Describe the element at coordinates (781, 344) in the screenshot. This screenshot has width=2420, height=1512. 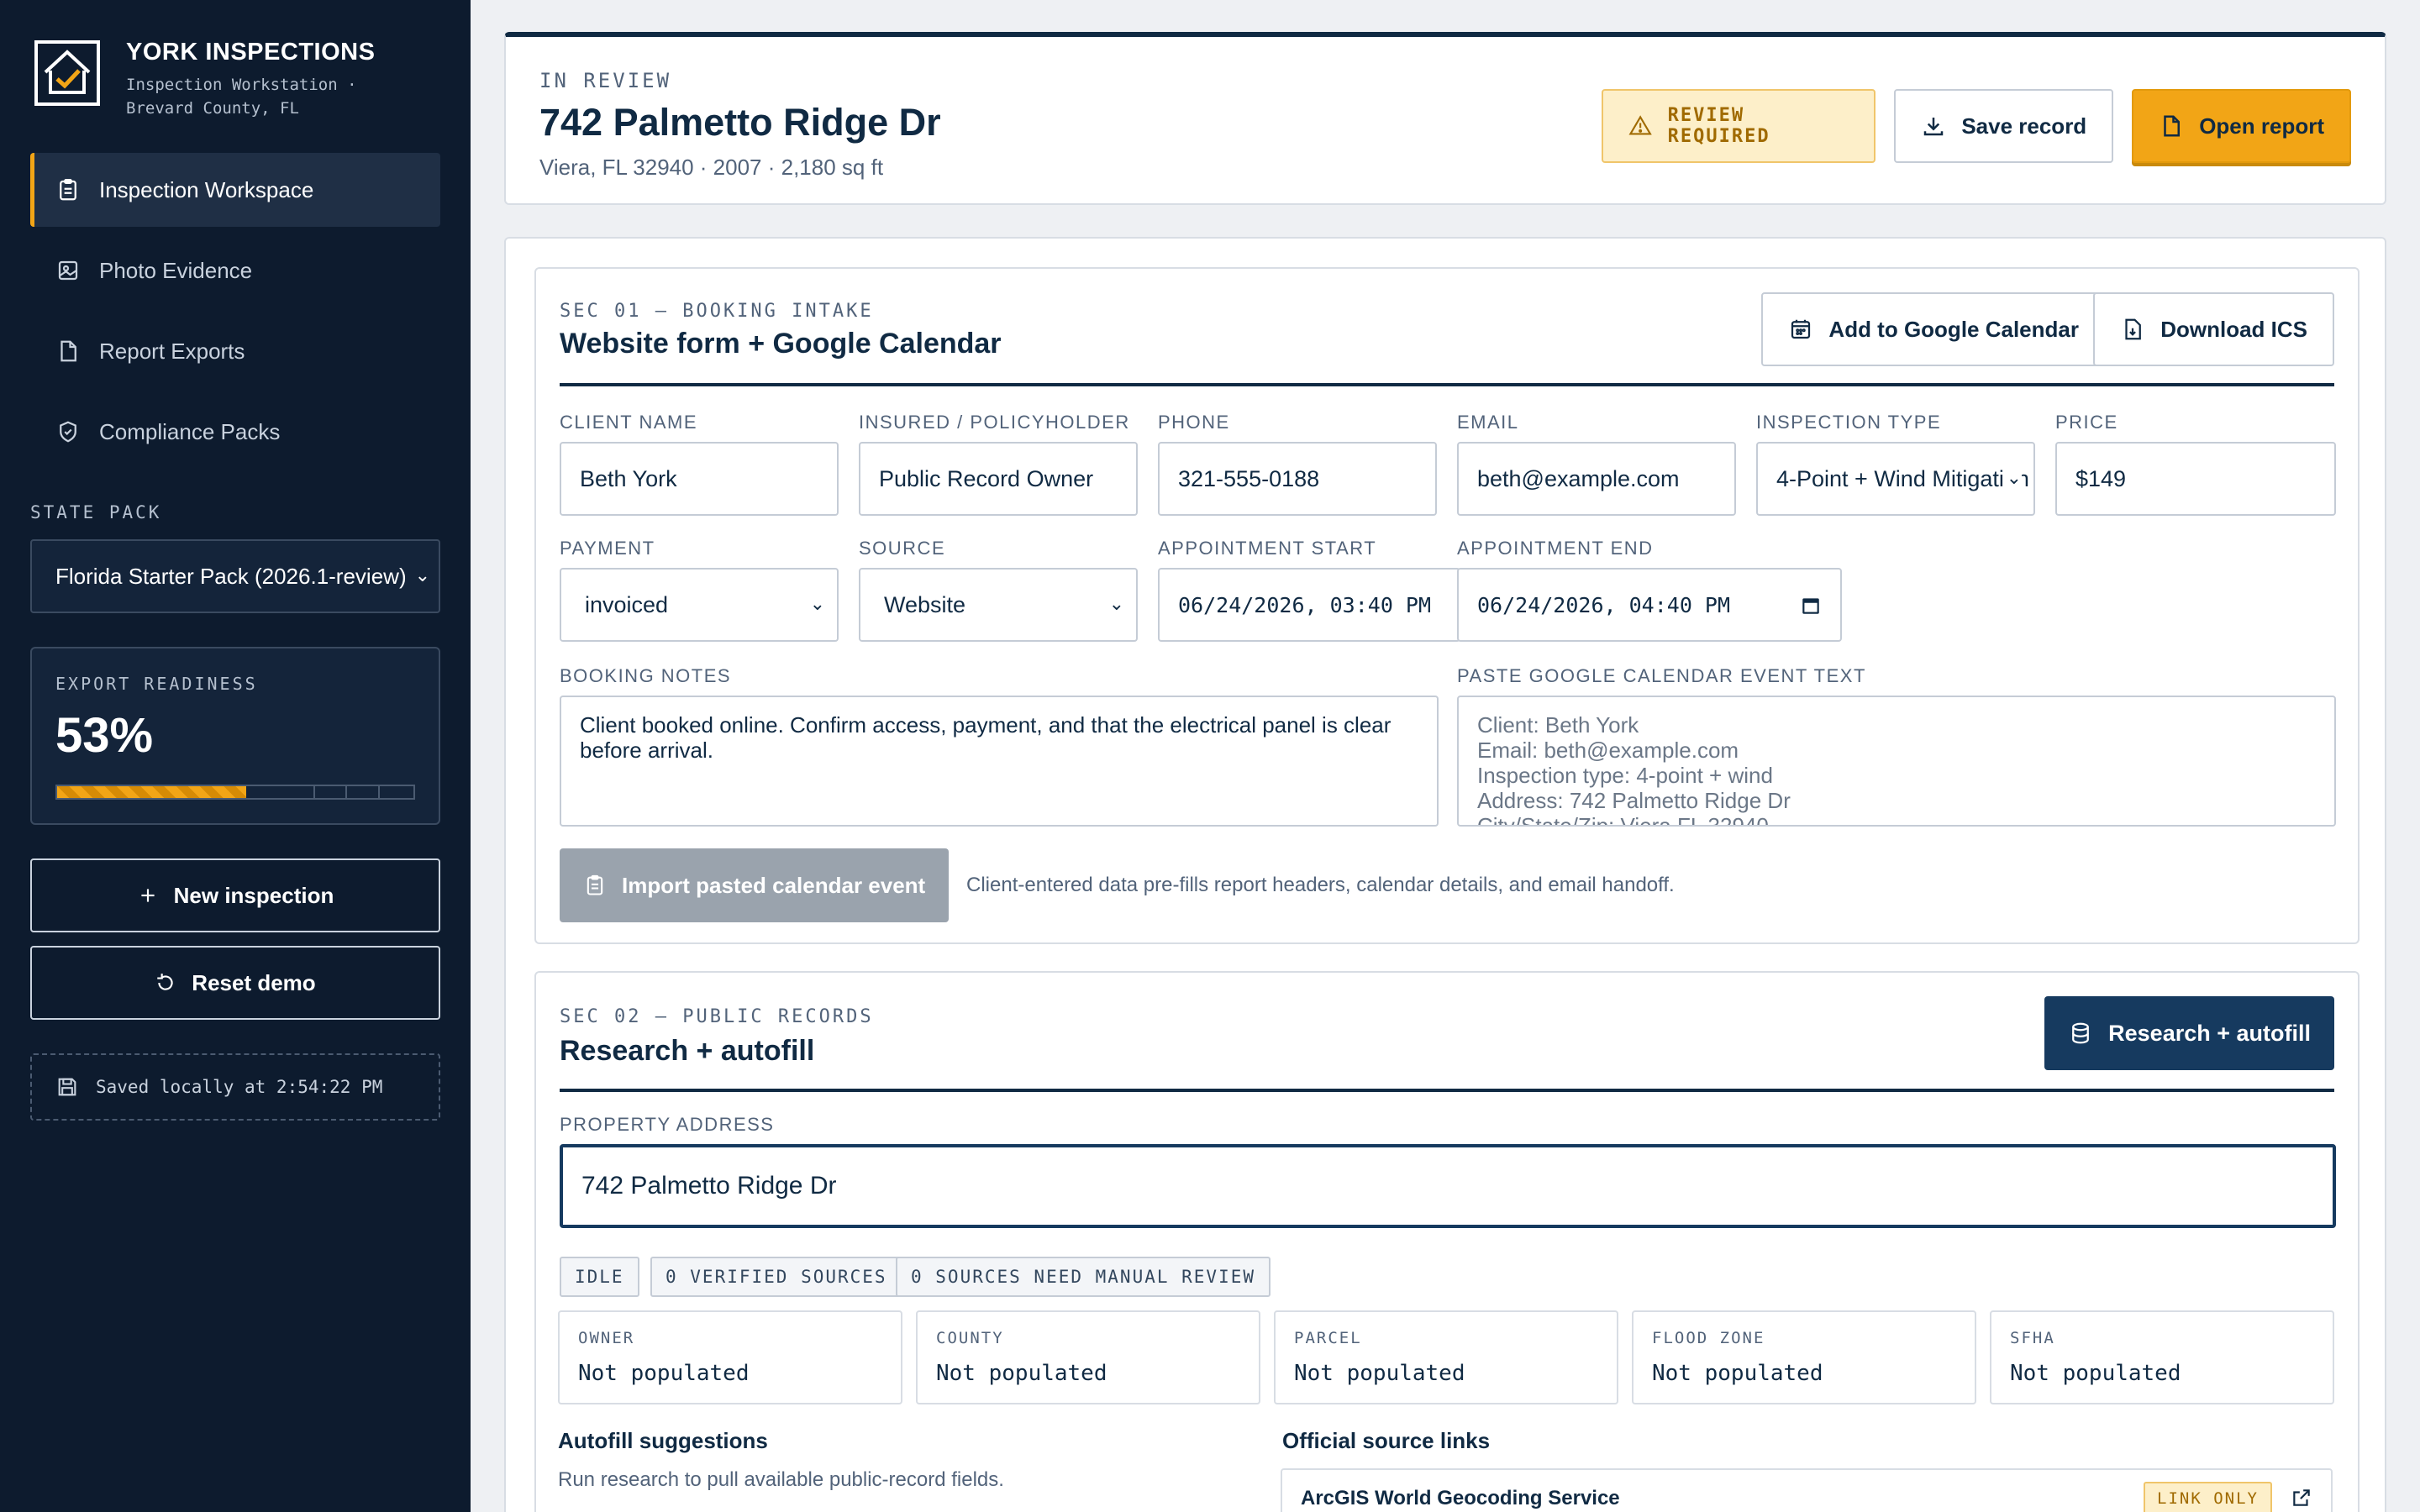
I see `section-title: Website form + Google Calendar` at that location.